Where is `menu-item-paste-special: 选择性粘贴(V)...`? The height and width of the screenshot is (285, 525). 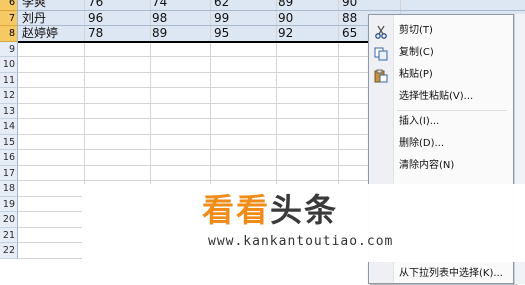
menu-item-paste-special: 选择性粘贴(V)... is located at coordinates (441, 97).